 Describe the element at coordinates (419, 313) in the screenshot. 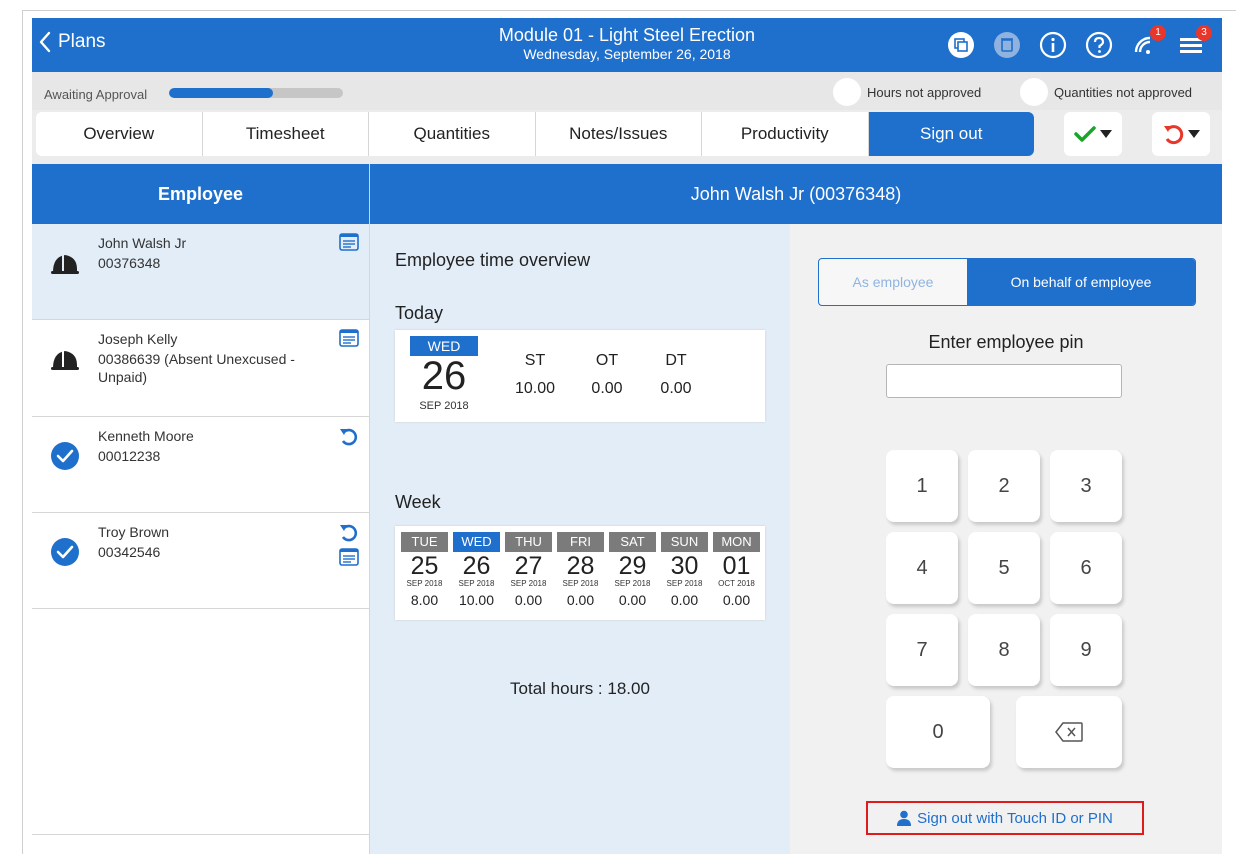

I see `today-label: Today` at that location.